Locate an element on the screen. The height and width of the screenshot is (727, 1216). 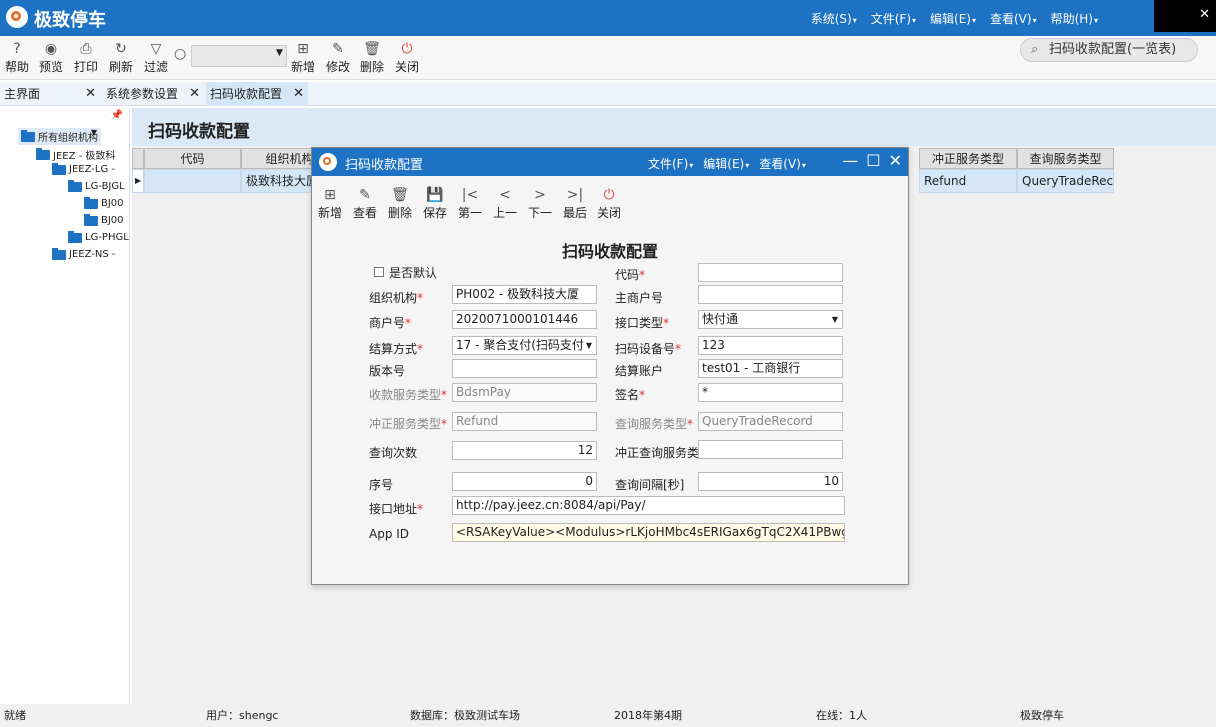
table-cell is located at coordinates (192, 181).